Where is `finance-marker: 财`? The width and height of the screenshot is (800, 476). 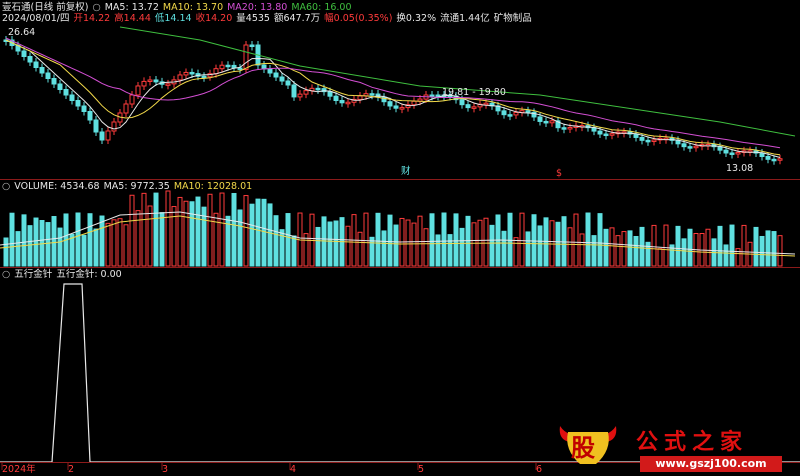 finance-marker: 财 is located at coordinates (406, 171).